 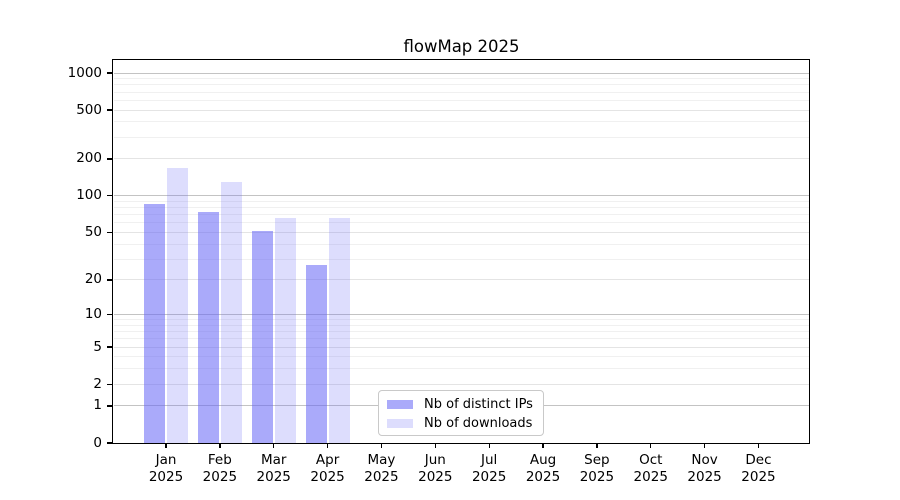 What do you see at coordinates (89, 158) in the screenshot?
I see `y-axis-label-200: 200` at bounding box center [89, 158].